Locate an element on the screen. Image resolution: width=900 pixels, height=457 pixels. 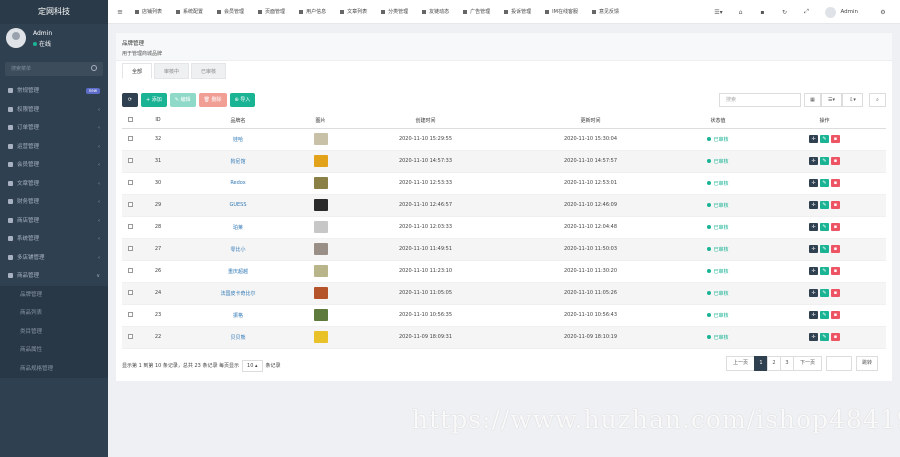
advanced-search-button: ⌕ is located at coordinates (877, 100).